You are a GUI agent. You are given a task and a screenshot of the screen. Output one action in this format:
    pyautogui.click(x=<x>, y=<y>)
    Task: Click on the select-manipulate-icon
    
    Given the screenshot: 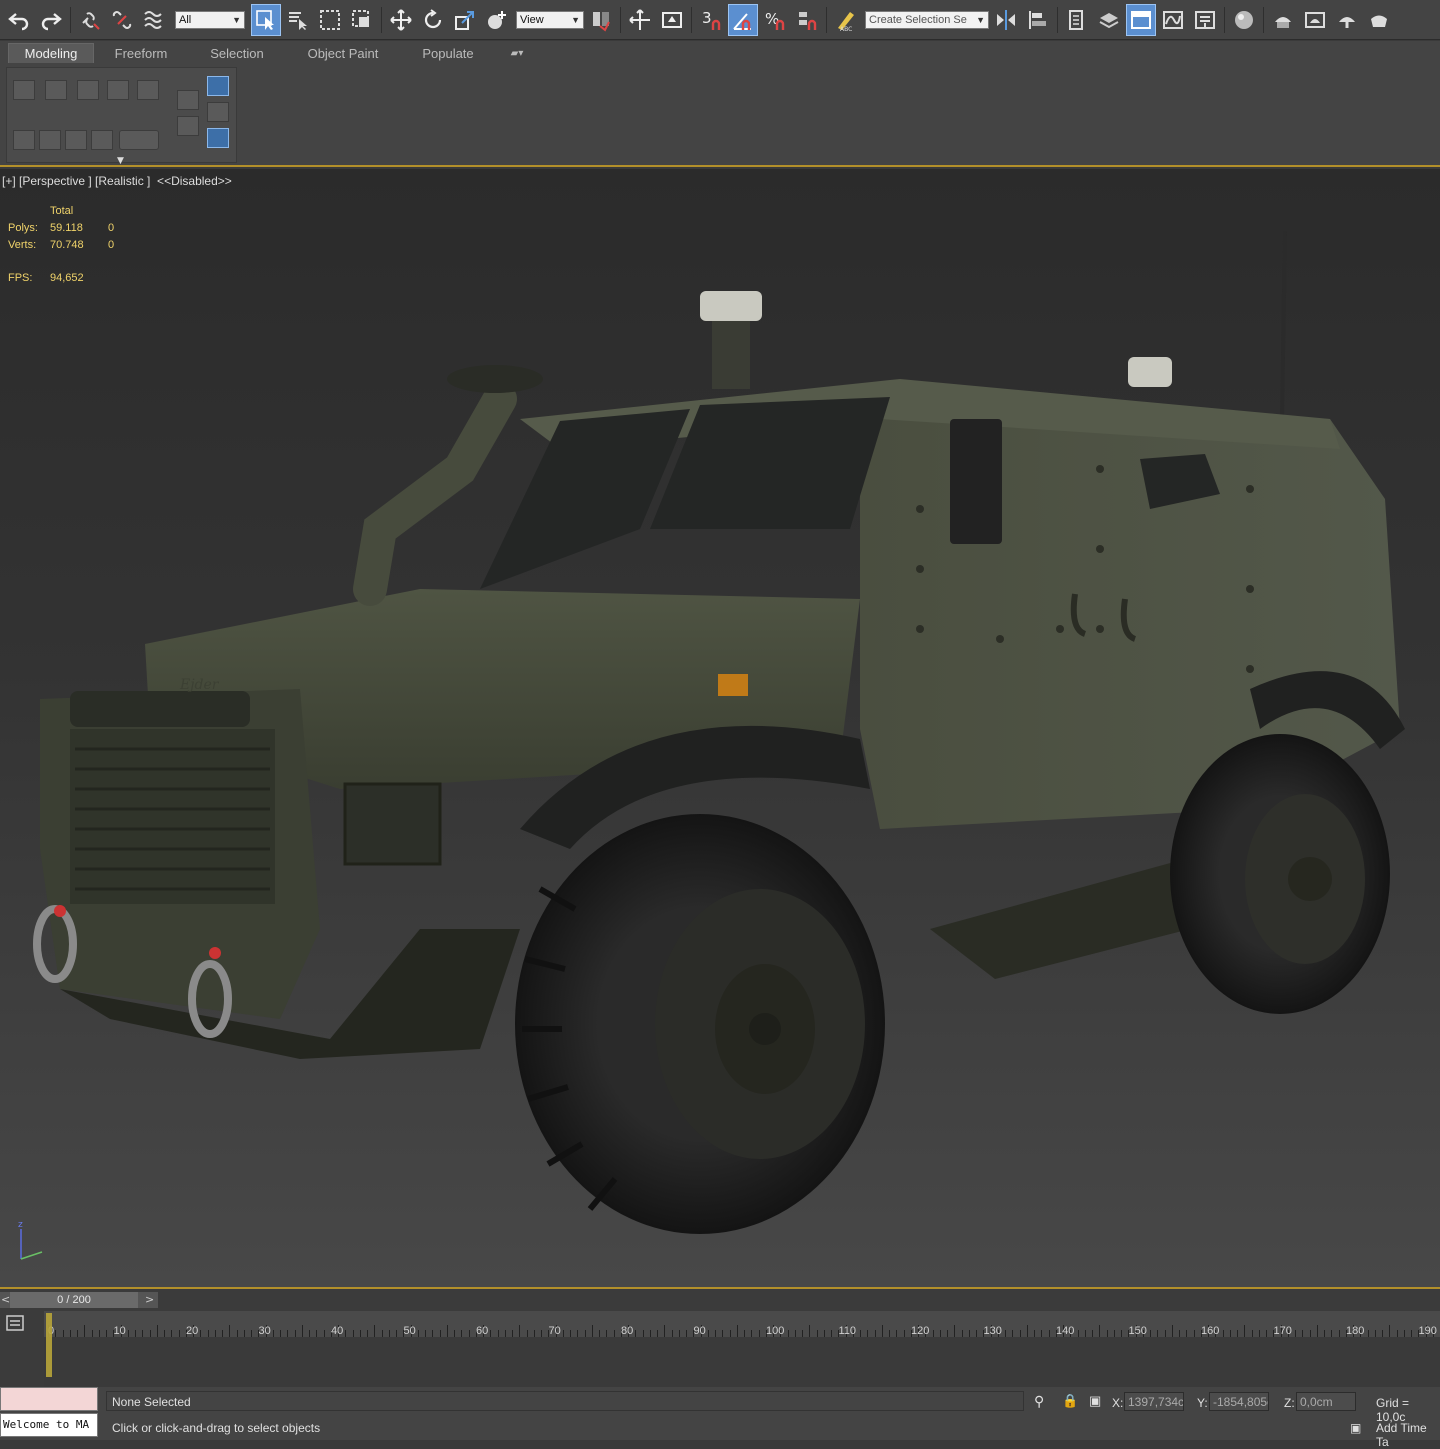 What is the action you would take?
    pyautogui.click(x=497, y=20)
    